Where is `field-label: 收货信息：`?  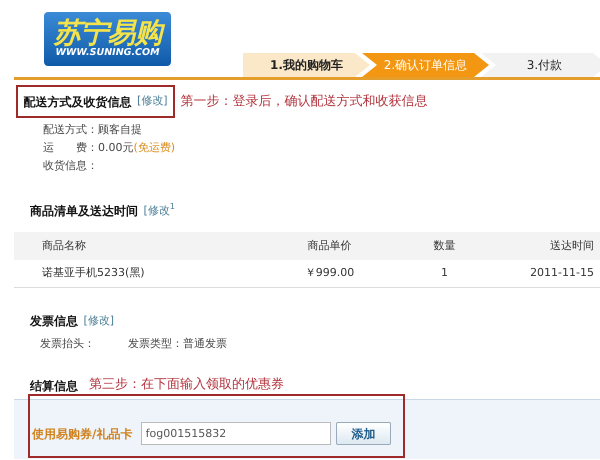
field-label: 收货信息： is located at coordinates (70, 166).